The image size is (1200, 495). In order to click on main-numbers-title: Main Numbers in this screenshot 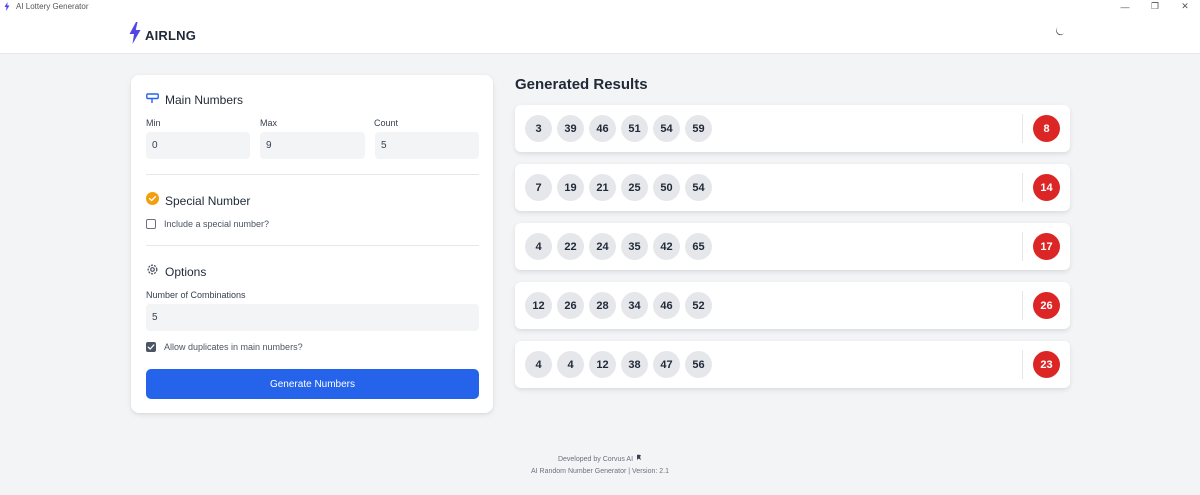, I will do `click(204, 100)`.